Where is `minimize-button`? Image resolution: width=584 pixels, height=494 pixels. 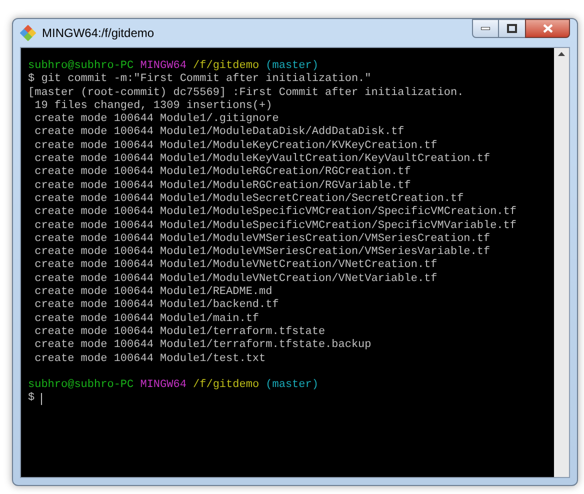 minimize-button is located at coordinates (485, 28).